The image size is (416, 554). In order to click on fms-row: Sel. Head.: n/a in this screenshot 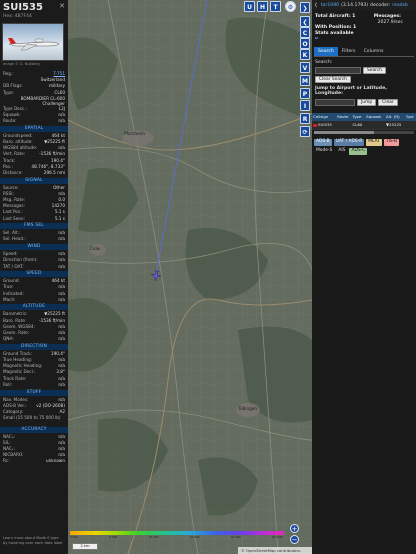, I will do `click(34, 239)`.